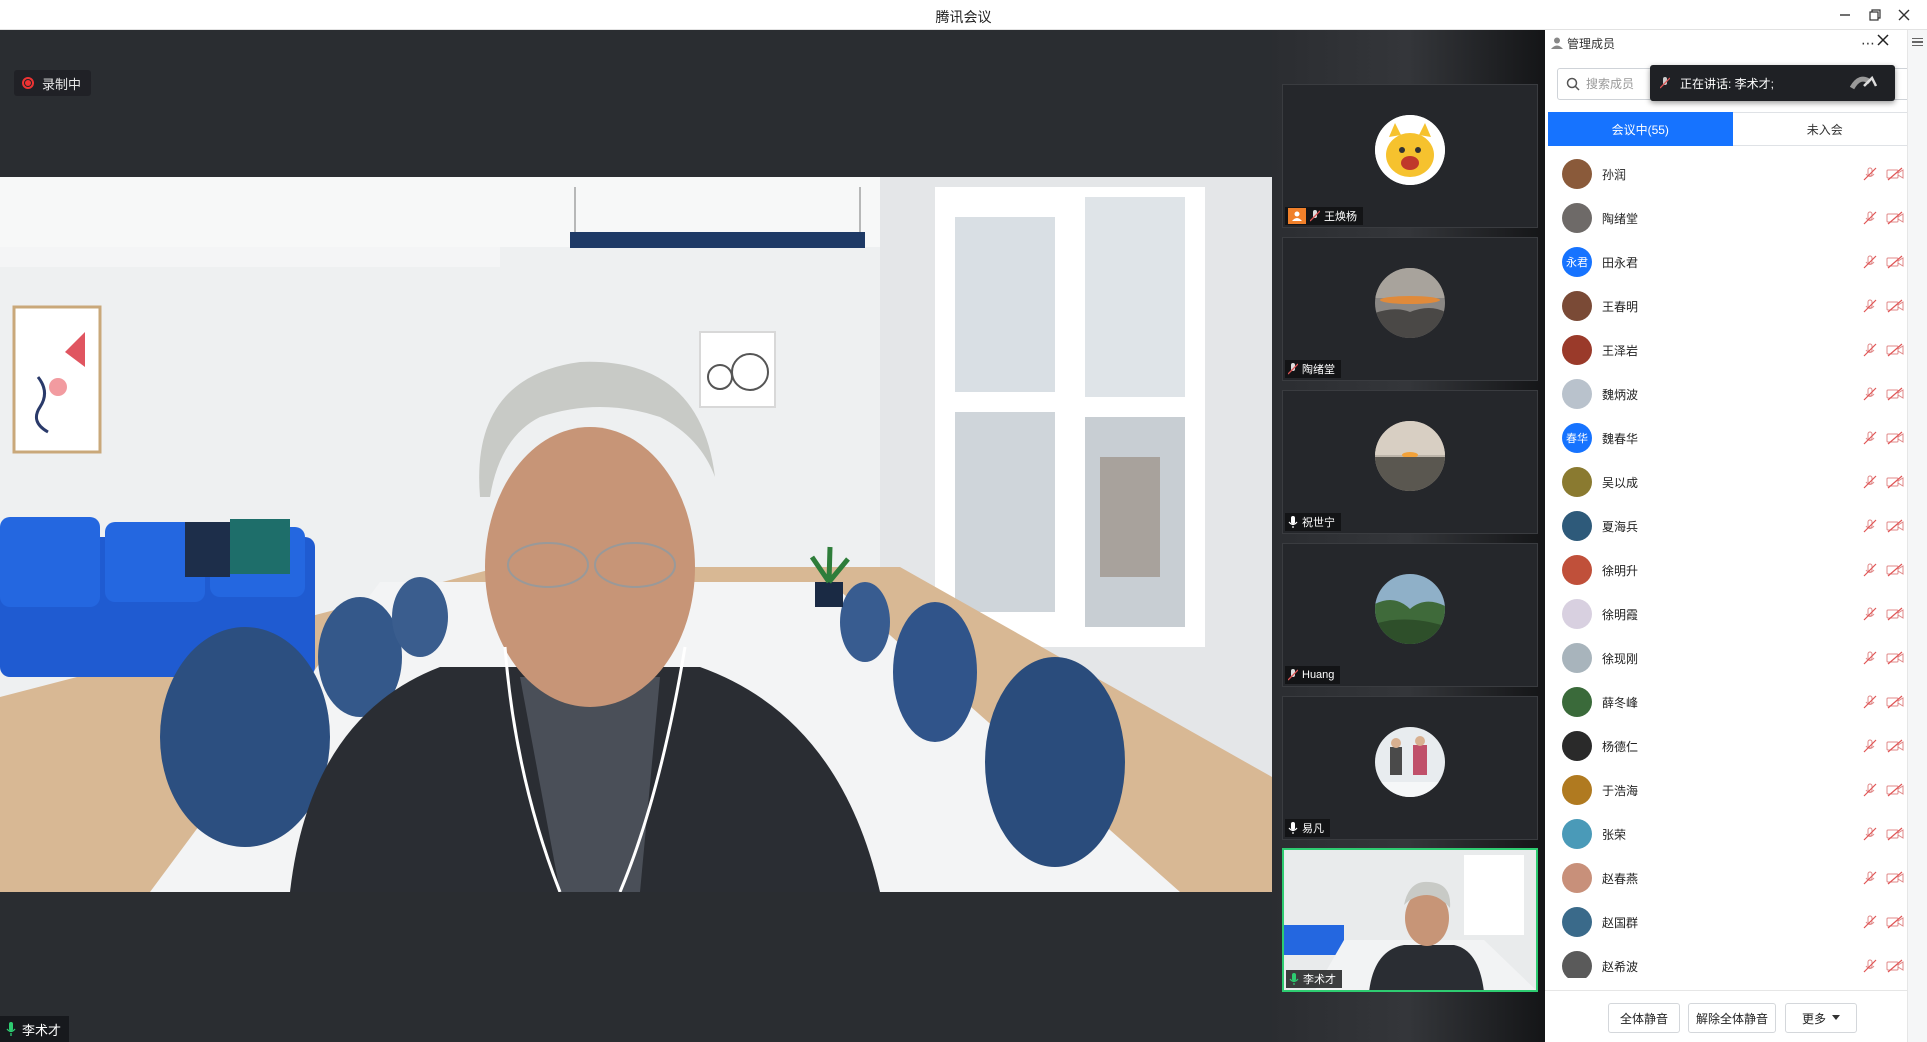 Image resolution: width=1927 pixels, height=1042 pixels. I want to click on thumbnail-tile: 易凡, so click(1410, 768).